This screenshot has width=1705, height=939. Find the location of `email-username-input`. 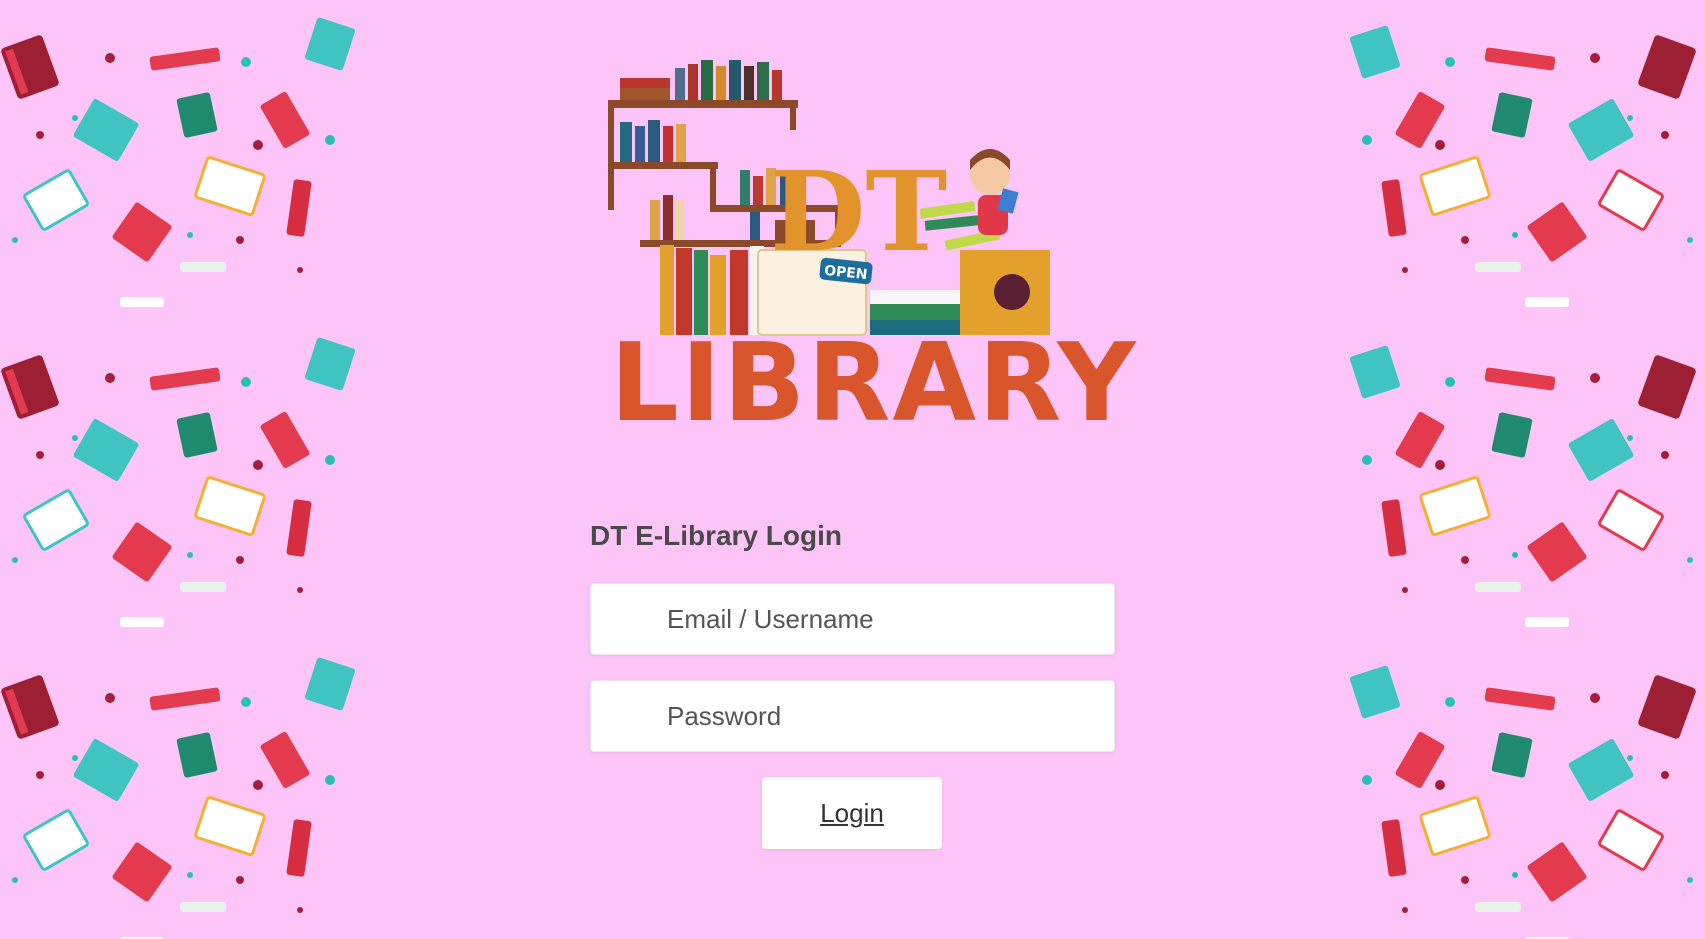

email-username-input is located at coordinates (852, 619).